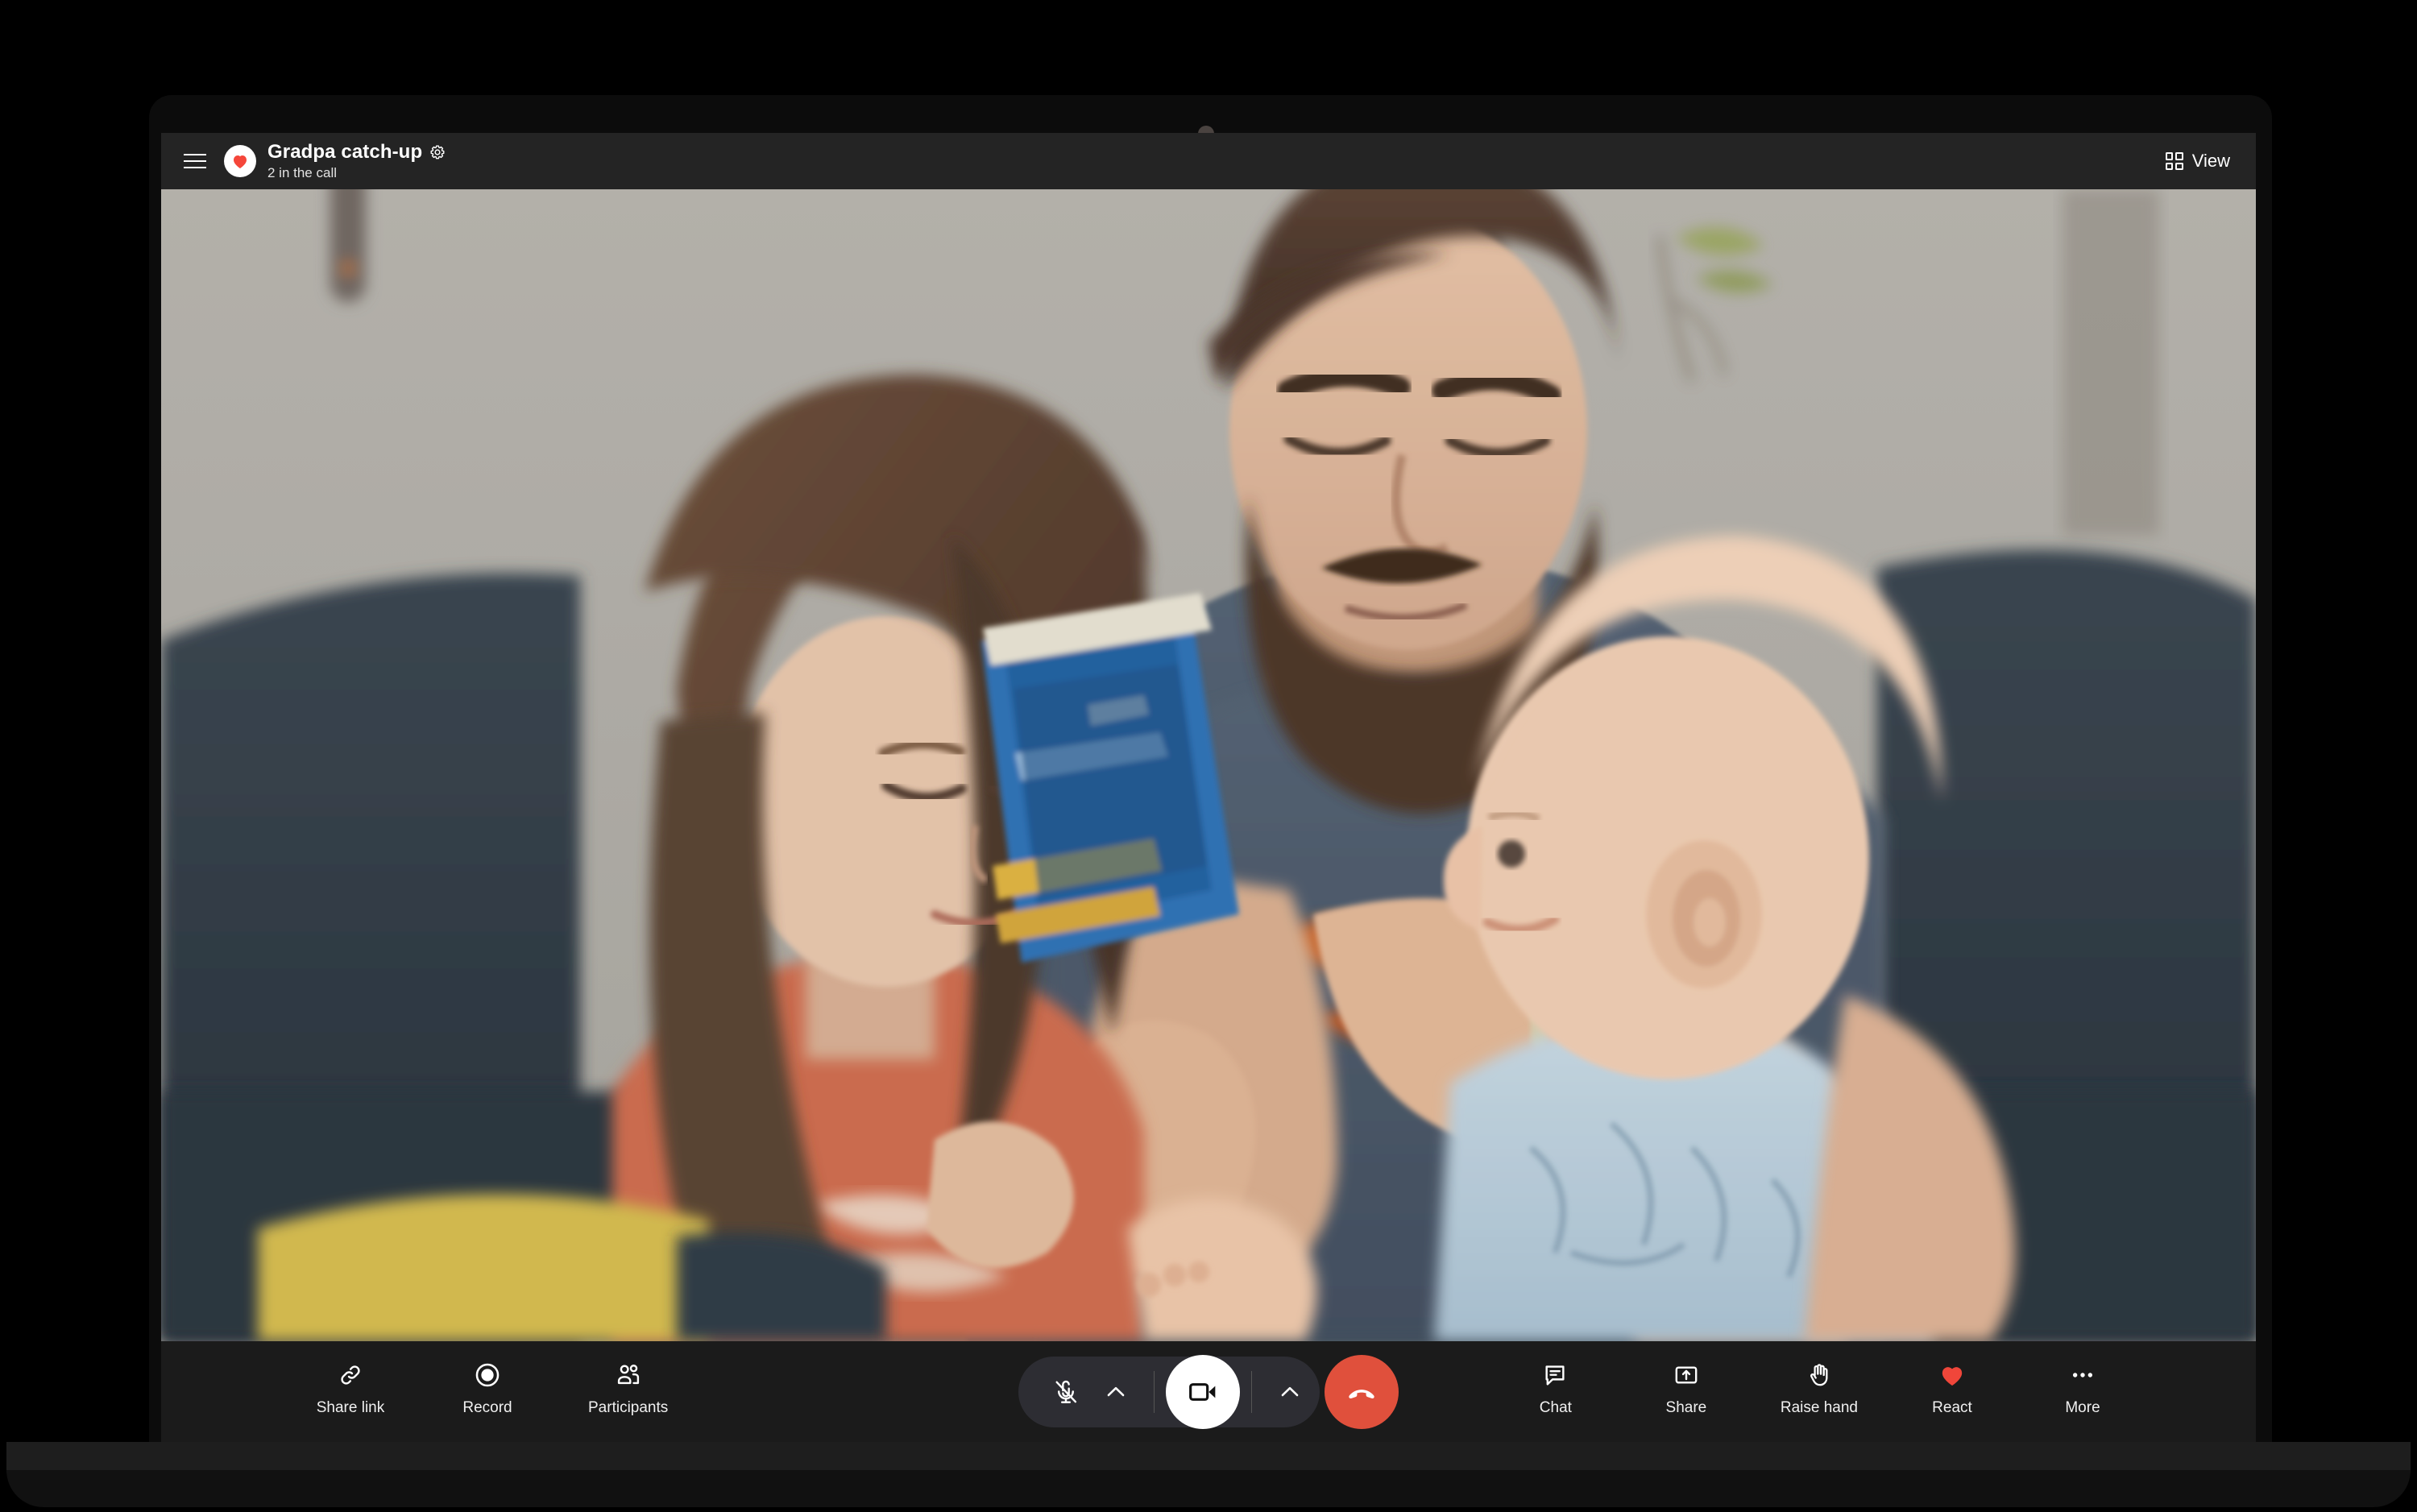 This screenshot has height=1512, width=2417. I want to click on right-control-group: Chat Share Raise hand React More, so click(1819, 1392).